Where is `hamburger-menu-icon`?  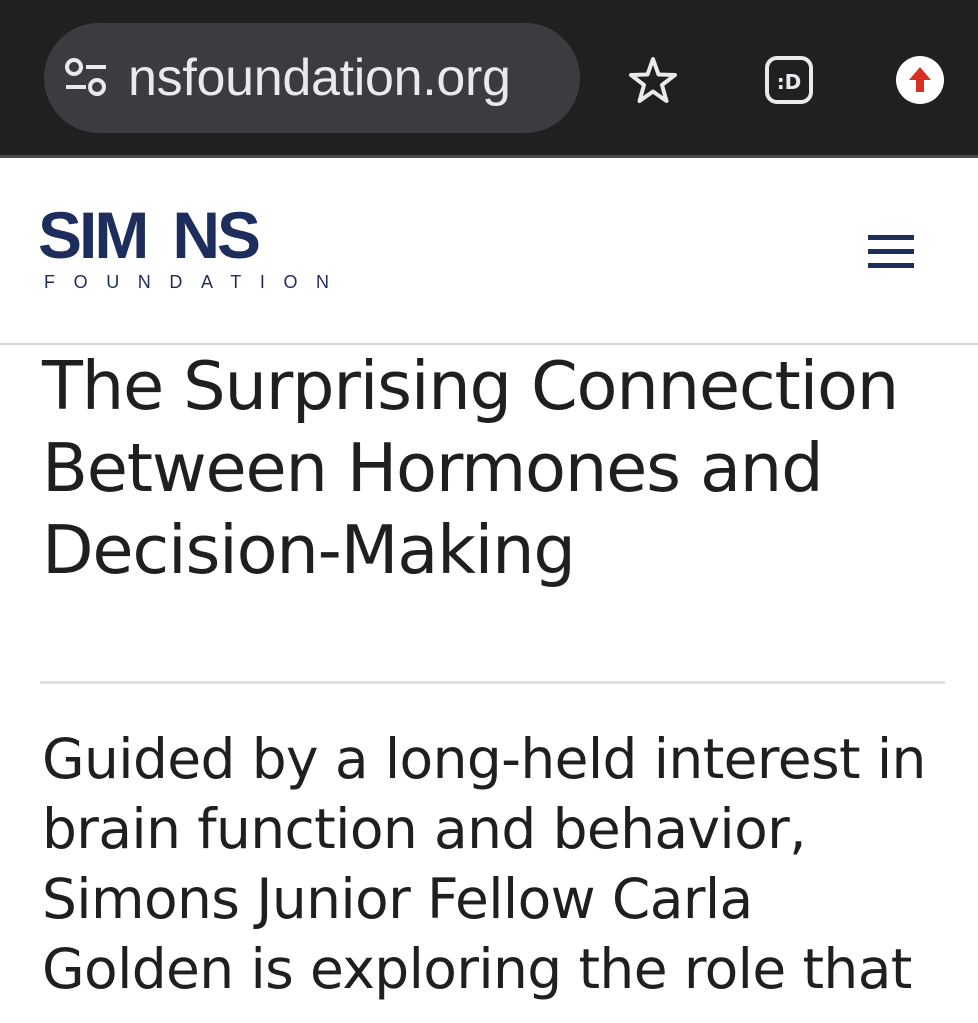
hamburger-menu-icon is located at coordinates (889, 251).